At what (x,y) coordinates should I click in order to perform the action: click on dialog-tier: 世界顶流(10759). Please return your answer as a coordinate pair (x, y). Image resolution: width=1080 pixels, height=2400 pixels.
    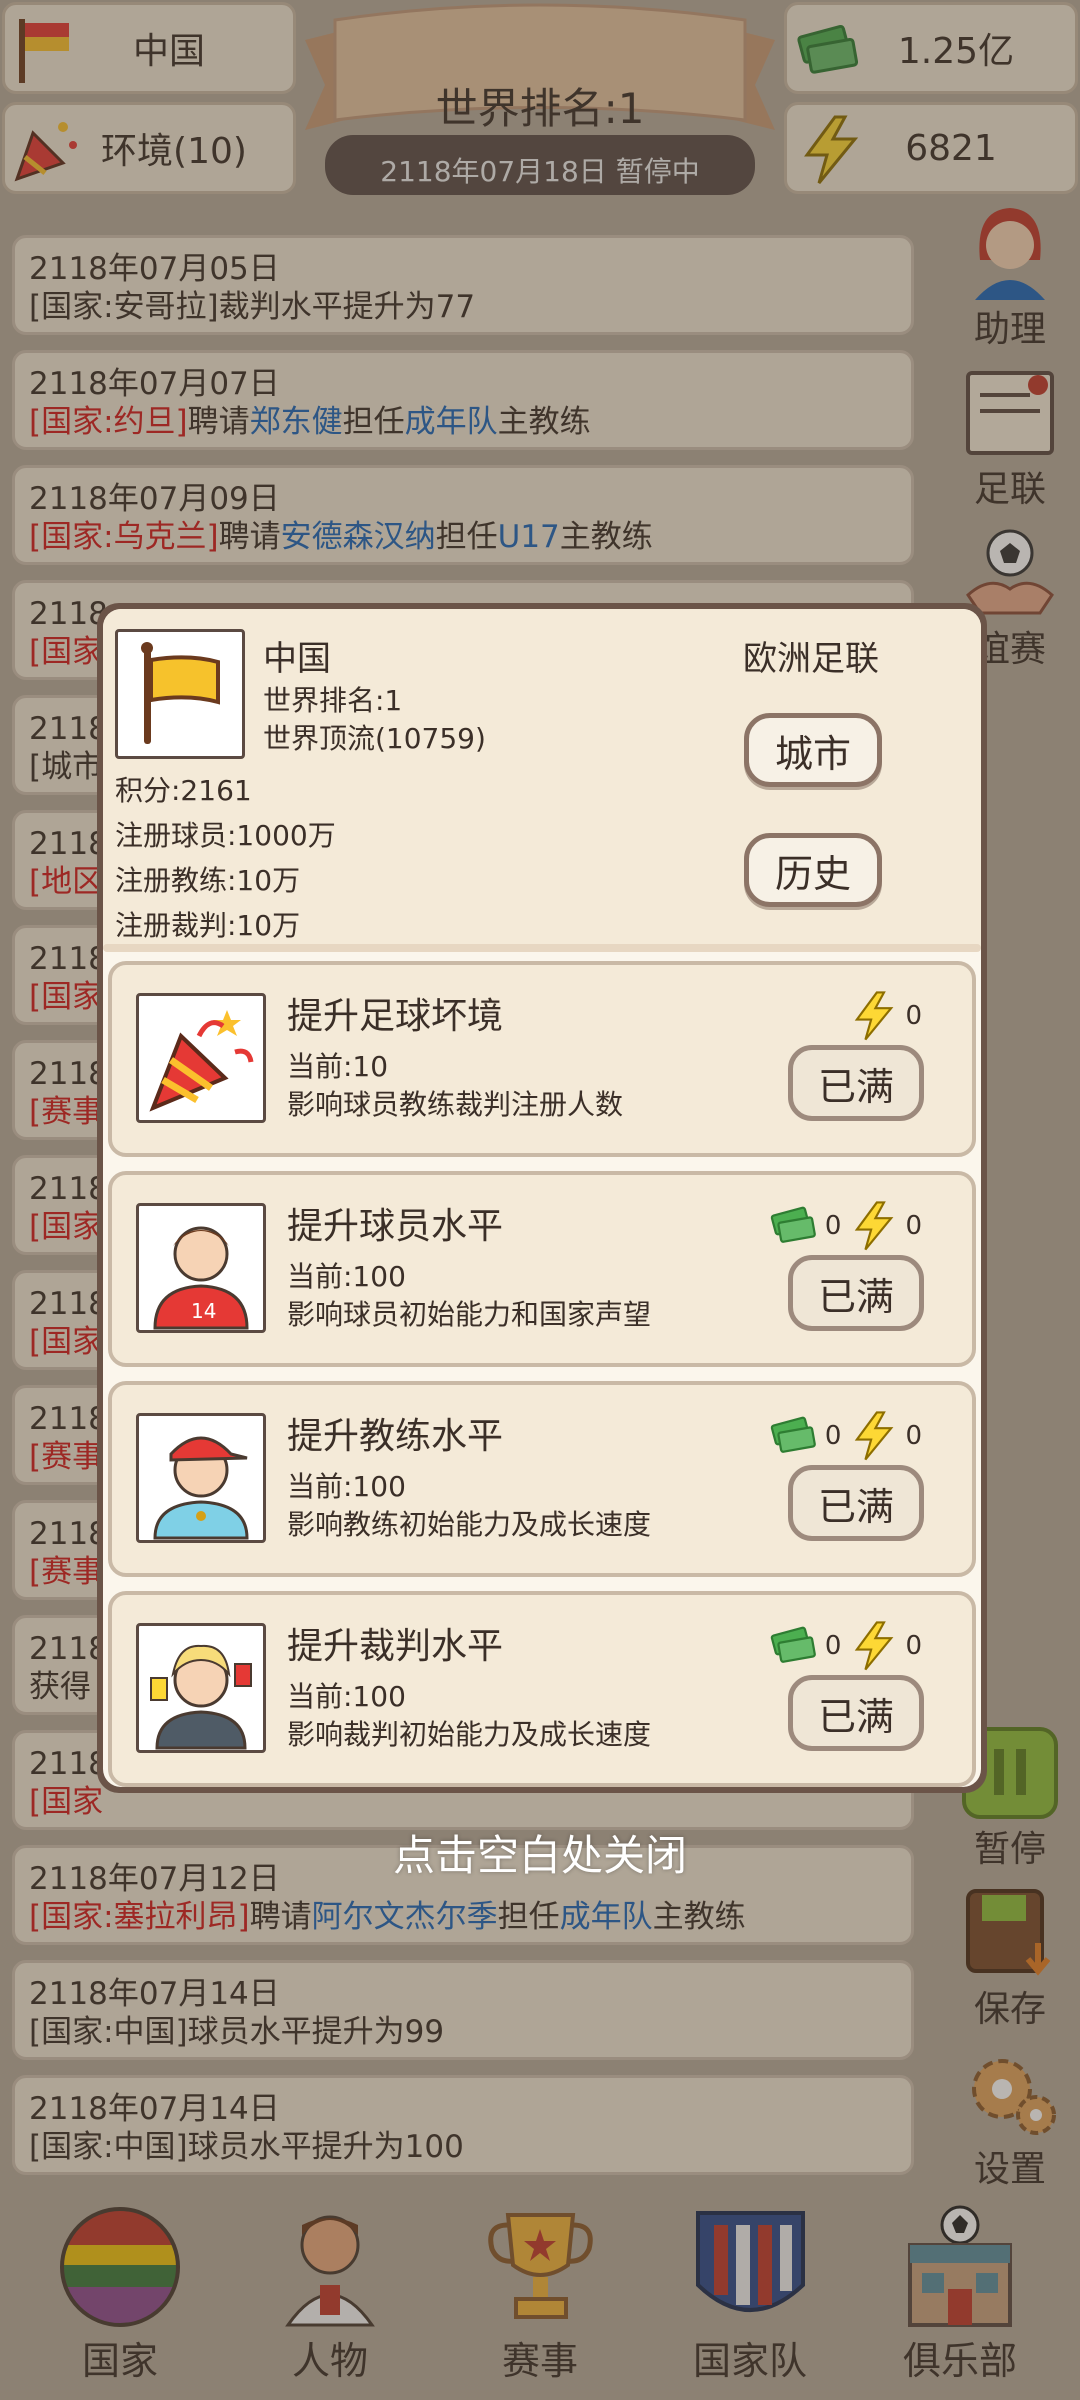
    Looking at the image, I should click on (374, 738).